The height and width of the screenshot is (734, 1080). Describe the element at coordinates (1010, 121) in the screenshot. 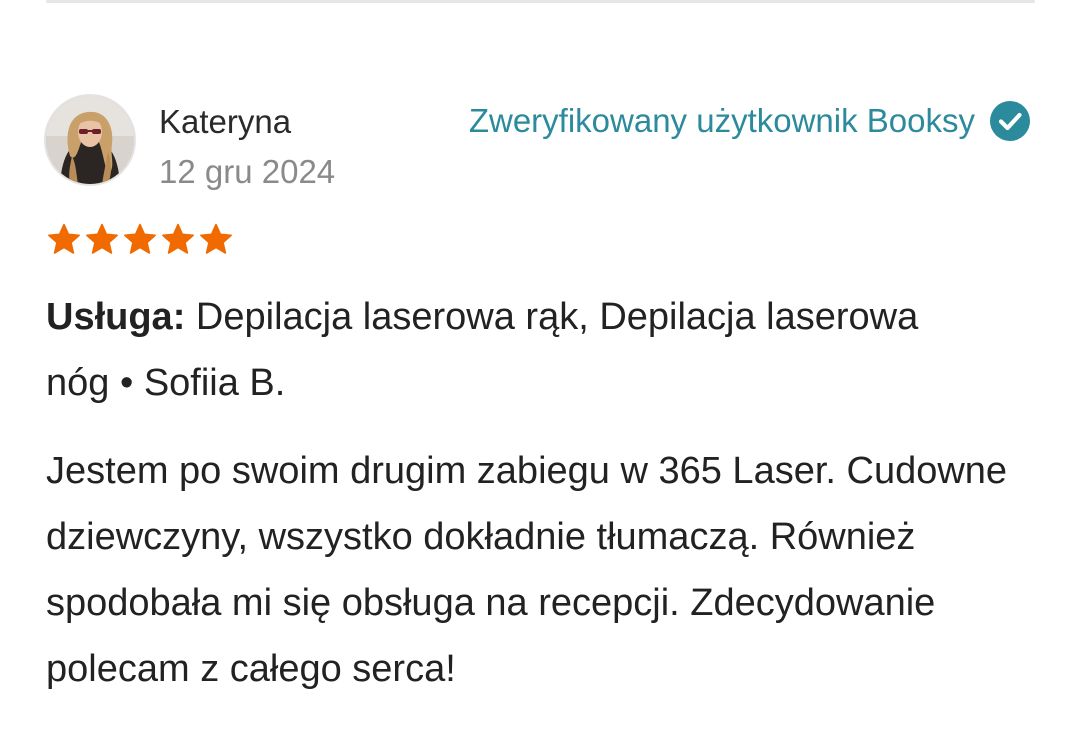

I see `check-circle-icon` at that location.